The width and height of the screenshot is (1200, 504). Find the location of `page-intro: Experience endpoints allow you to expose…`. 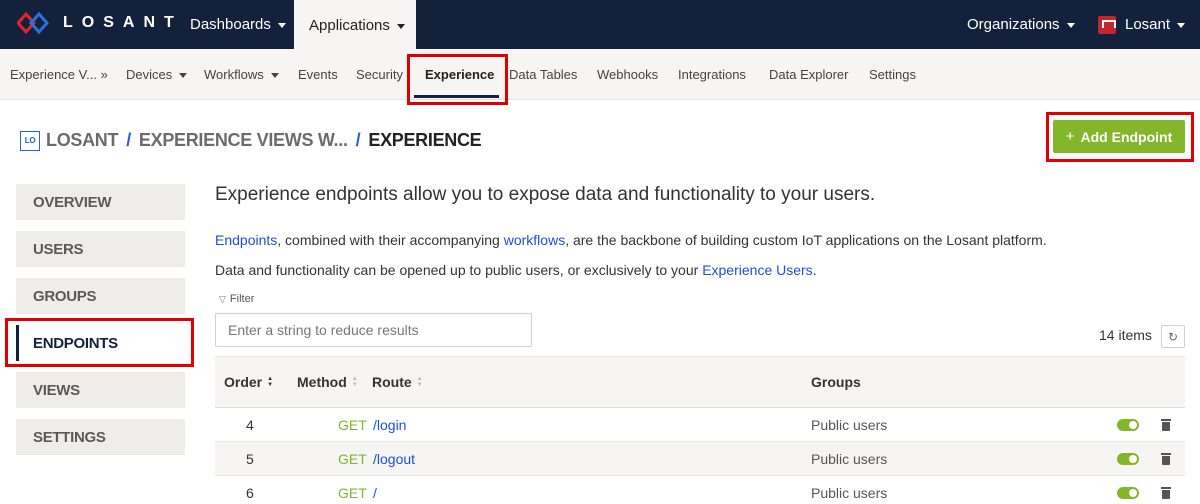

page-intro: Experience endpoints allow you to expose… is located at coordinates (545, 194).